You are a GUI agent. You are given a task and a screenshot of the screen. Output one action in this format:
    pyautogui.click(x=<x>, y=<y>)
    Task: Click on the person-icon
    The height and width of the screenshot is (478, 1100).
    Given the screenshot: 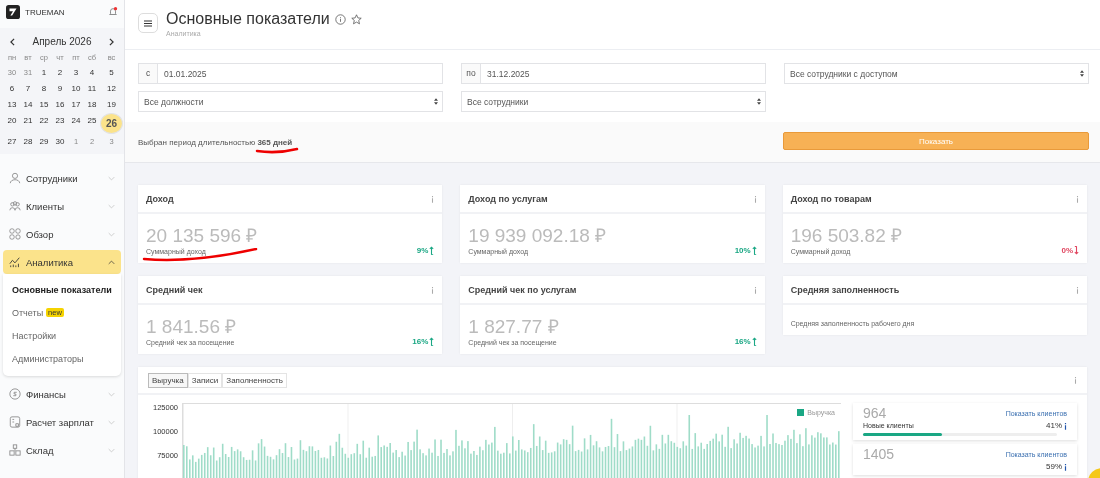 What is the action you would take?
    pyautogui.click(x=15, y=178)
    